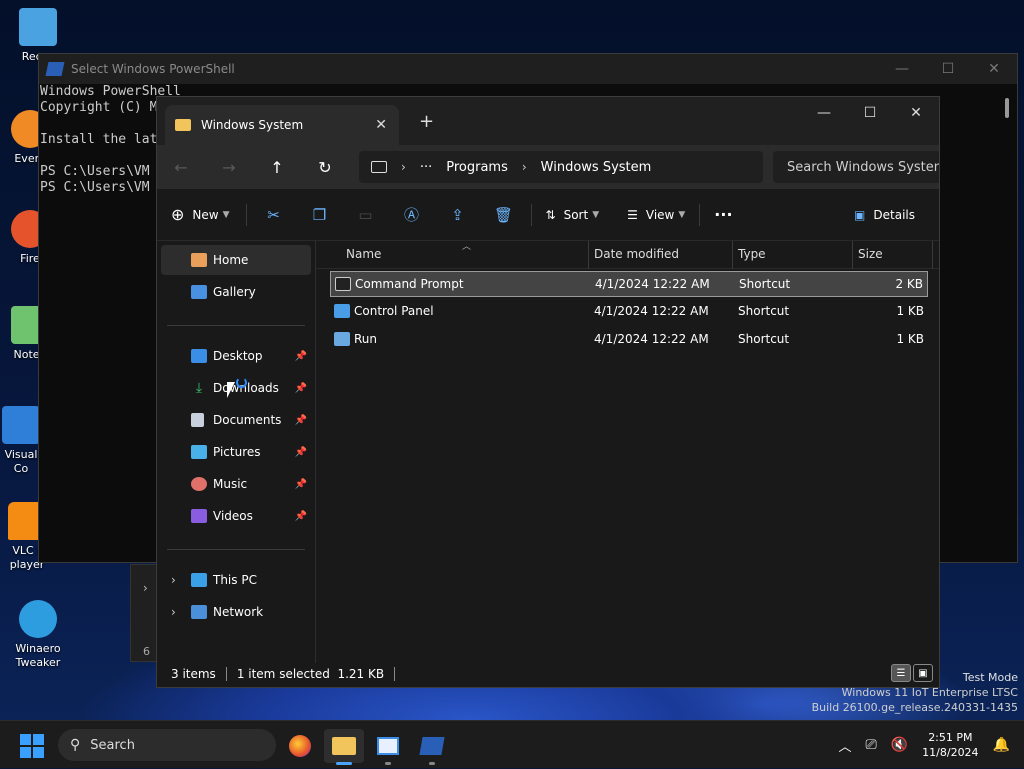 This screenshot has width=1024, height=769. Describe the element at coordinates (229, 167) in the screenshot. I see `forward-arrow-icon: →` at that location.